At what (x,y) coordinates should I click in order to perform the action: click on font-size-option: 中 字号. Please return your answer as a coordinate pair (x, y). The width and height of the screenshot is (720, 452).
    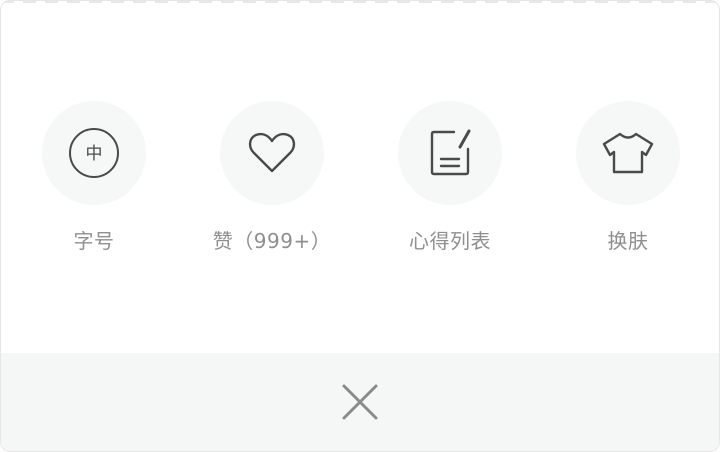
    Looking at the image, I should click on (94, 181).